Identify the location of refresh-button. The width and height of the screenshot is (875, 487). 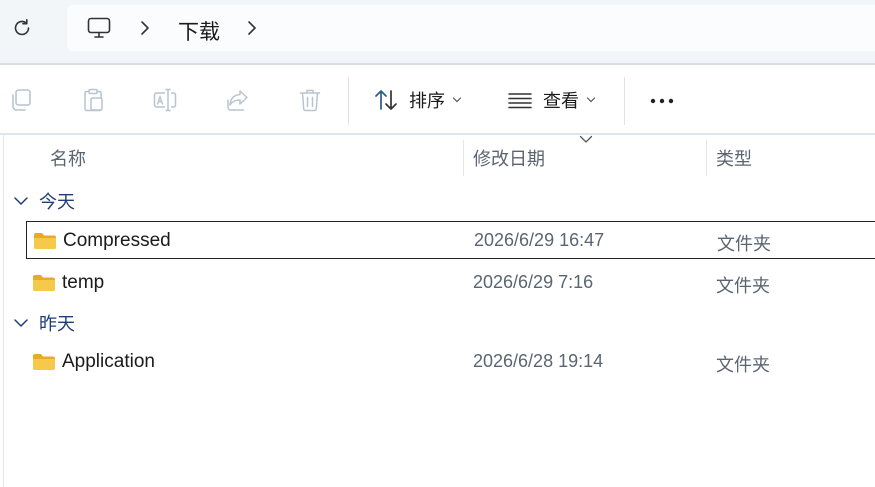
(22, 28).